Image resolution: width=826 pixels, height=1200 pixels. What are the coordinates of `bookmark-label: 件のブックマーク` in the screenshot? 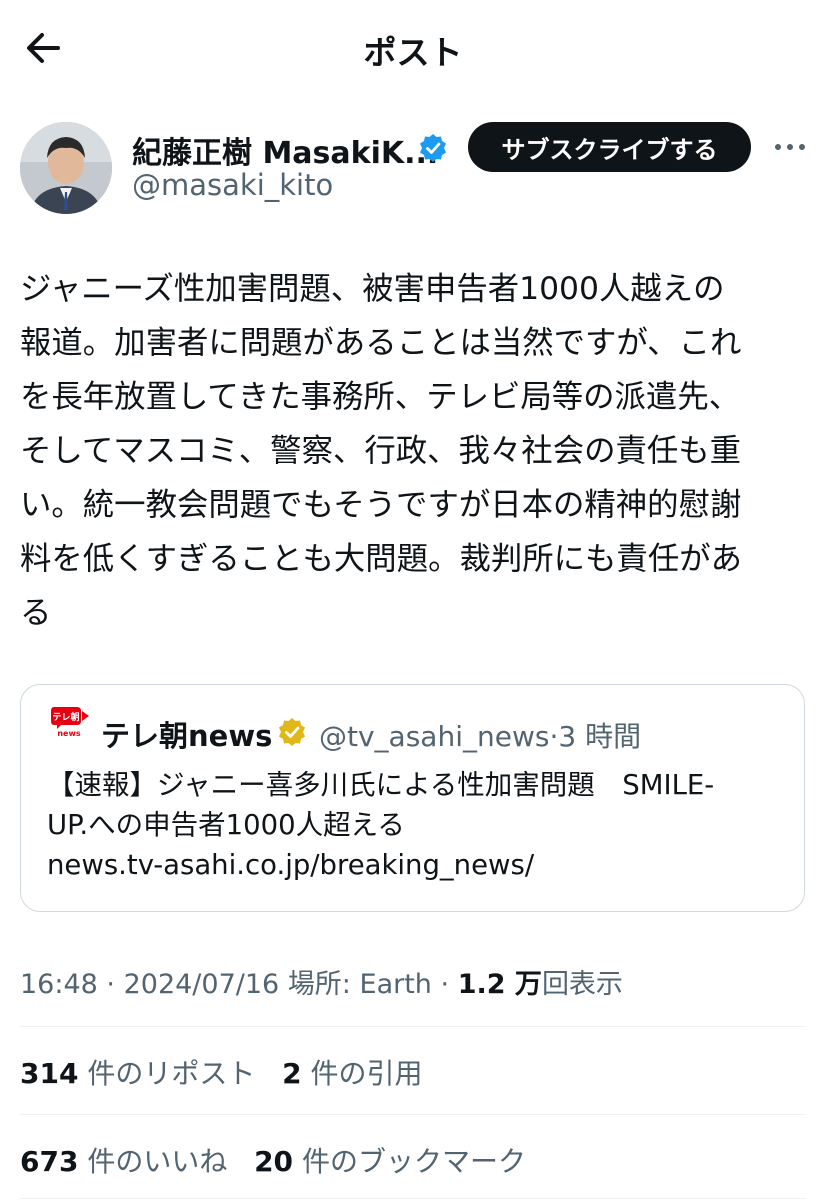 It's located at (413, 1161).